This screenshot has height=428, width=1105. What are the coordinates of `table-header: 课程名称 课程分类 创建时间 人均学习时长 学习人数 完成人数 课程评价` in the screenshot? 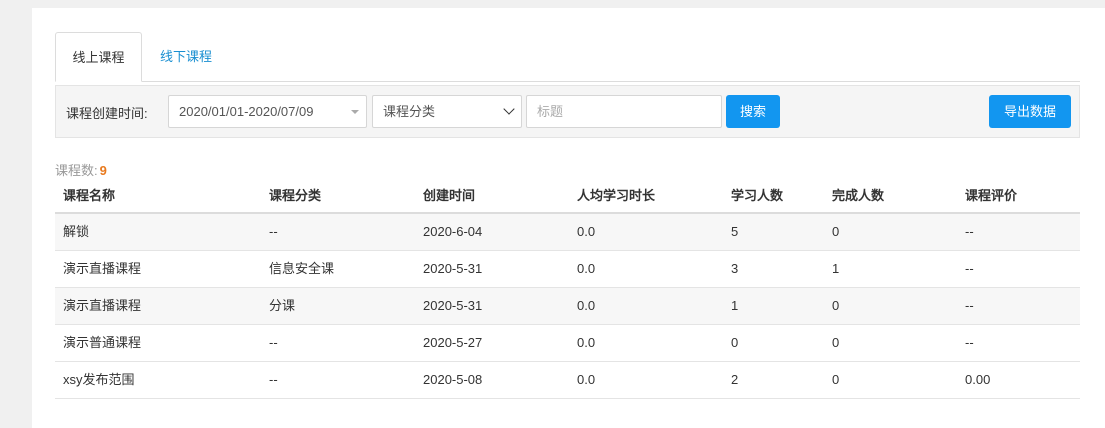 It's located at (567, 196).